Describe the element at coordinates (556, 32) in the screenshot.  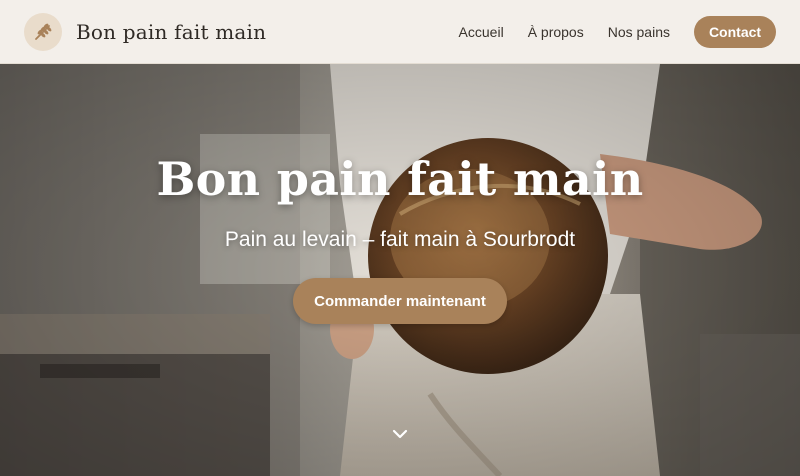
I see `nav-item-a-propos: À propos` at that location.